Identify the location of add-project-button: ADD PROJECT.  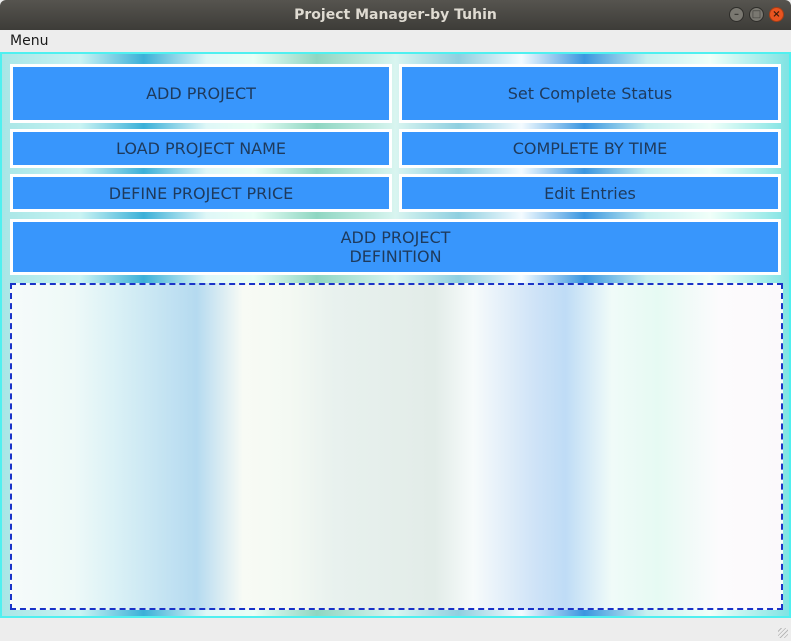
(201, 93).